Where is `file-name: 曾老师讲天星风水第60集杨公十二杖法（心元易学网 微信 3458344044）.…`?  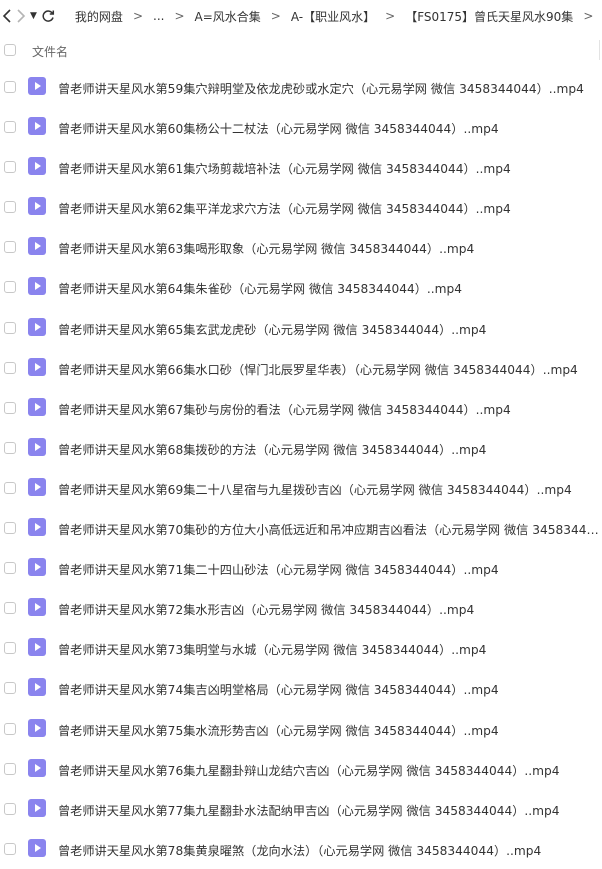 file-name: 曾老师讲天星风水第60集杨公十二杖法（心元易学网 微信 3458344044）.… is located at coordinates (330, 128).